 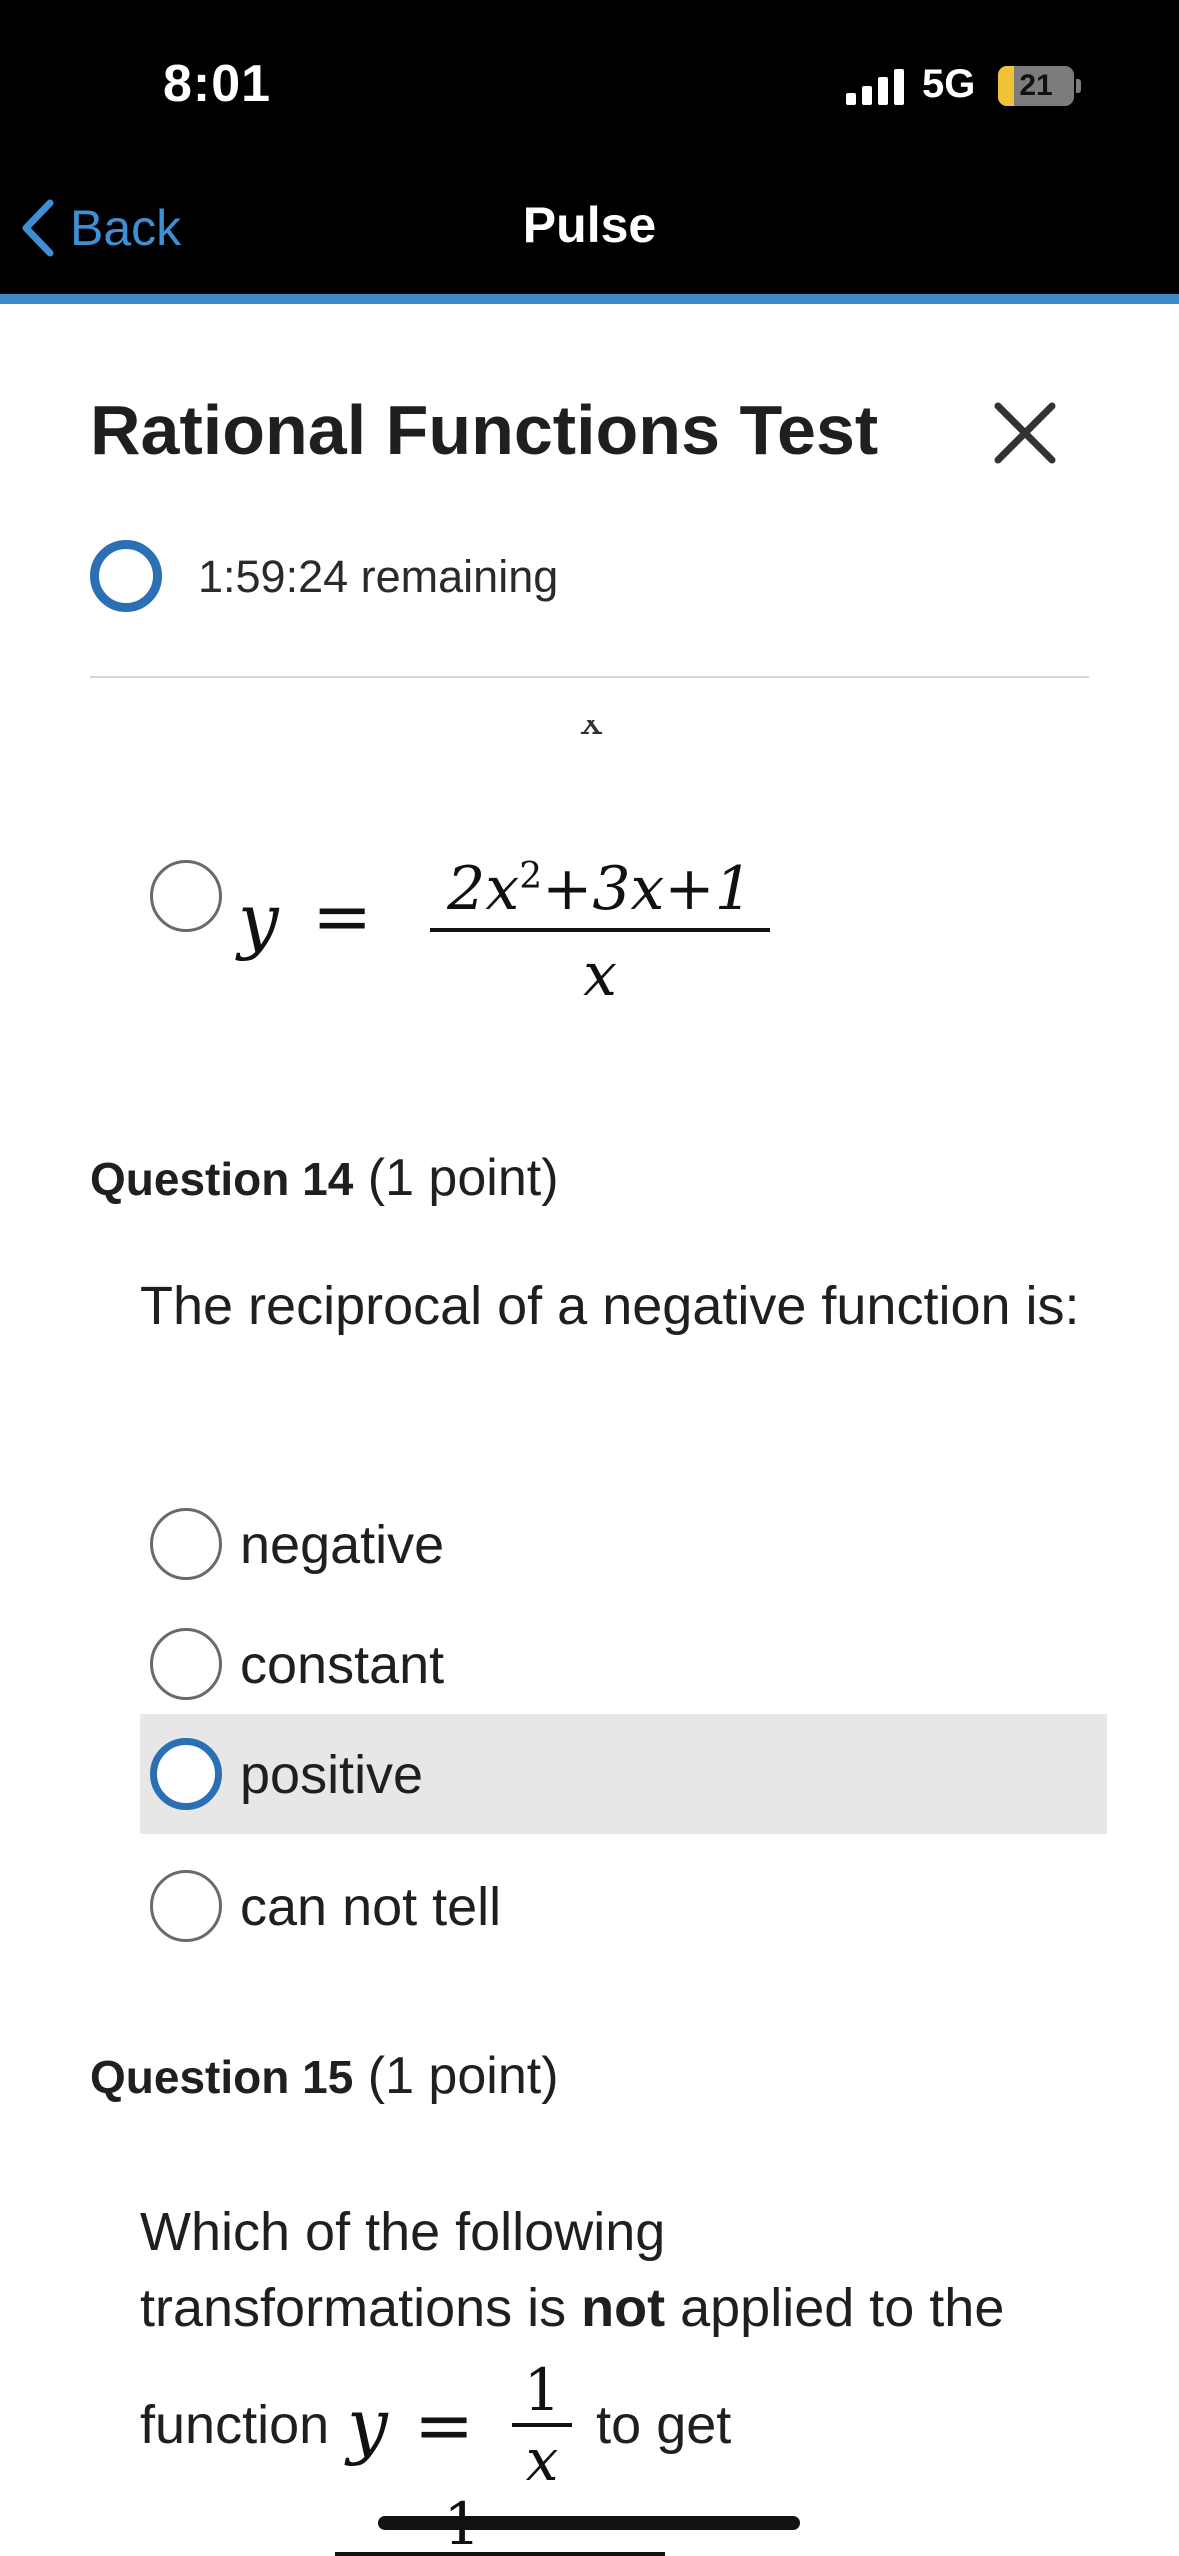 I want to click on fraction-bar, so click(x=600, y=930).